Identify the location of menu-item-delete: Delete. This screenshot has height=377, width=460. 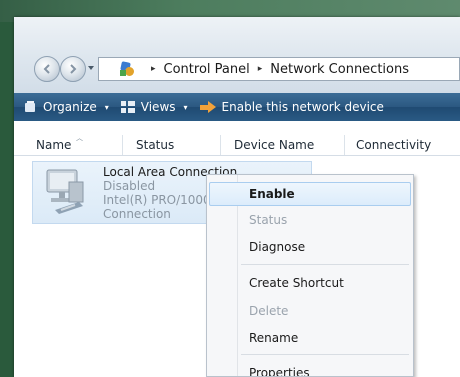
(269, 311).